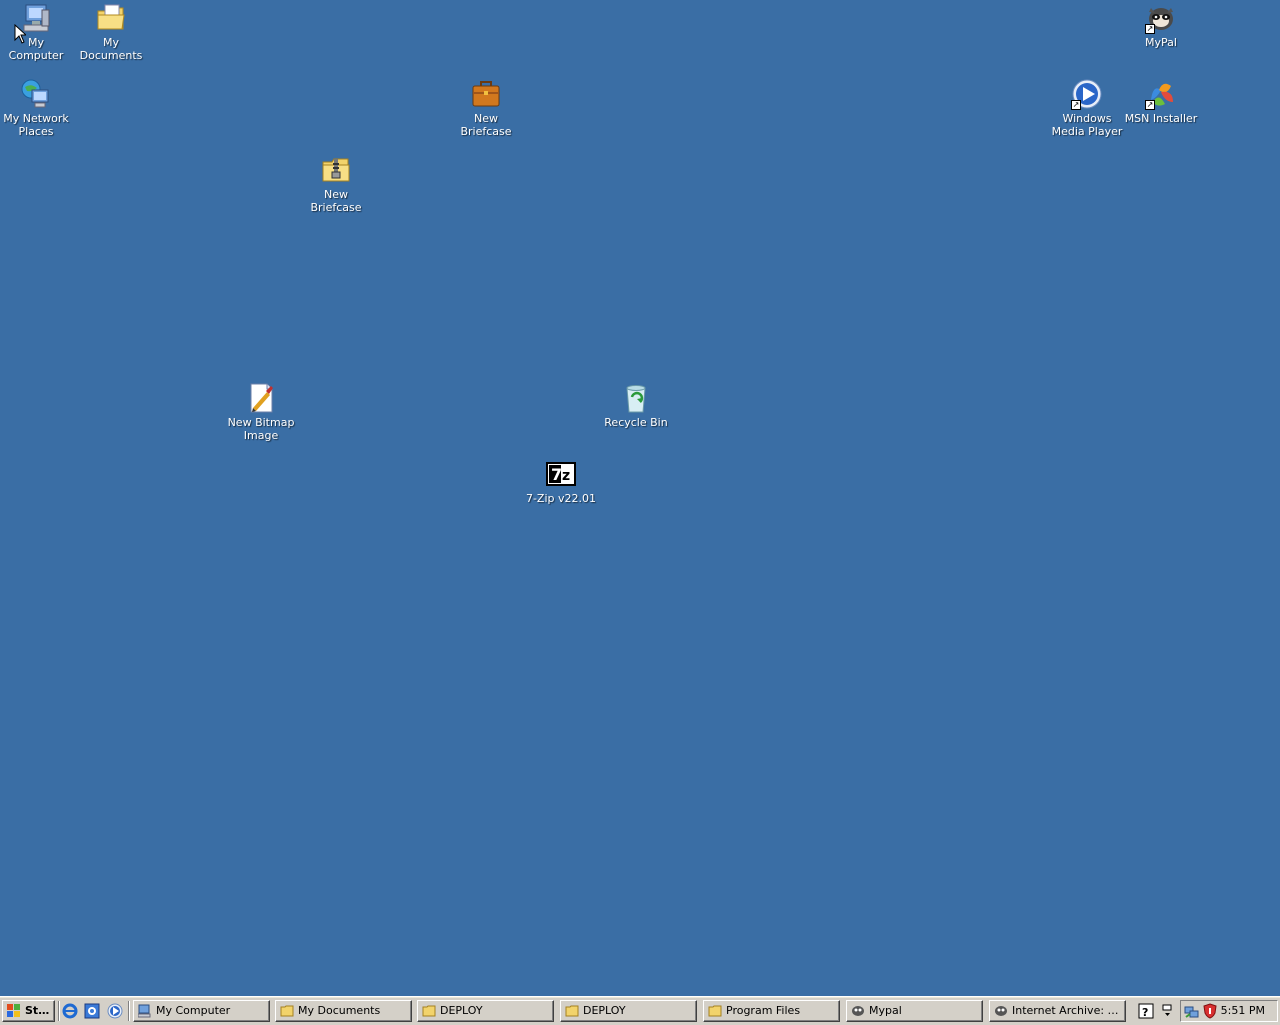  What do you see at coordinates (1192, 1012) in the screenshot?
I see `network-icon` at bounding box center [1192, 1012].